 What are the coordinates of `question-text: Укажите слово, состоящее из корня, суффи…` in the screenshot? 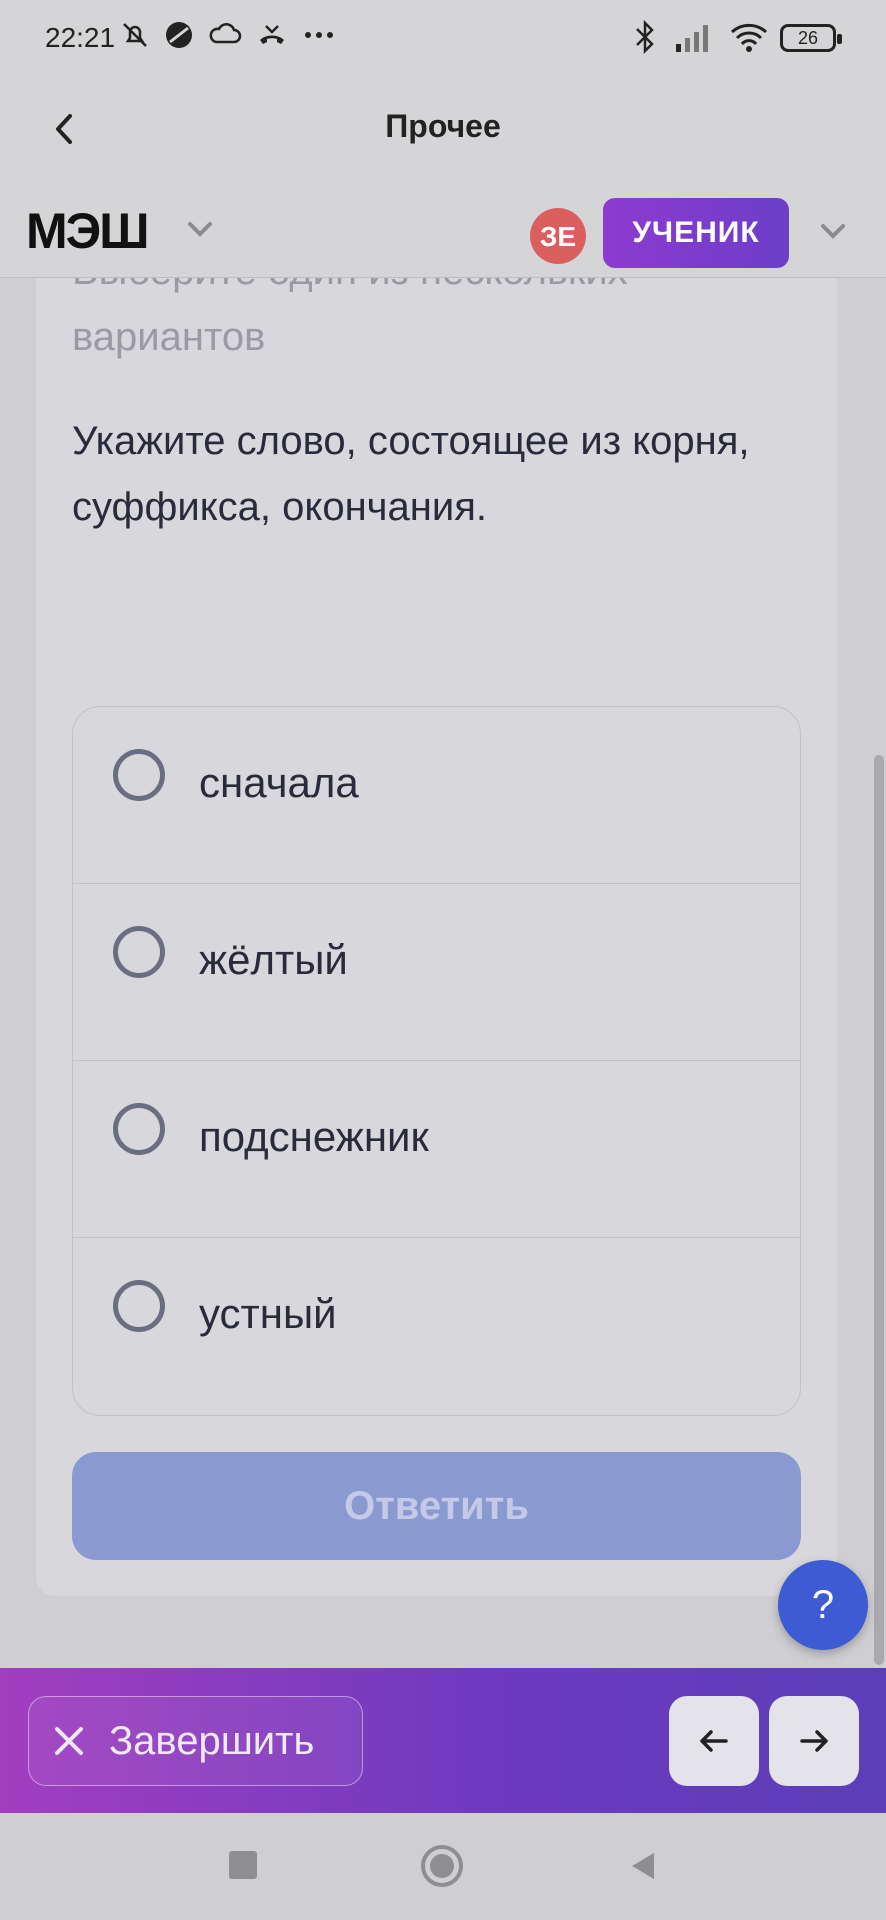 It's located at (411, 474).